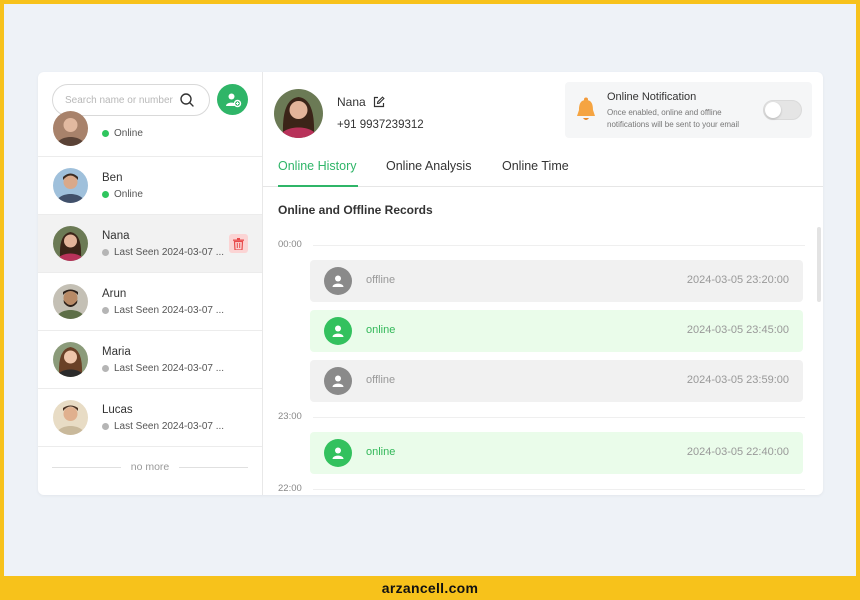 The image size is (860, 600). Describe the element at coordinates (187, 100) in the screenshot. I see `search-icon` at that location.